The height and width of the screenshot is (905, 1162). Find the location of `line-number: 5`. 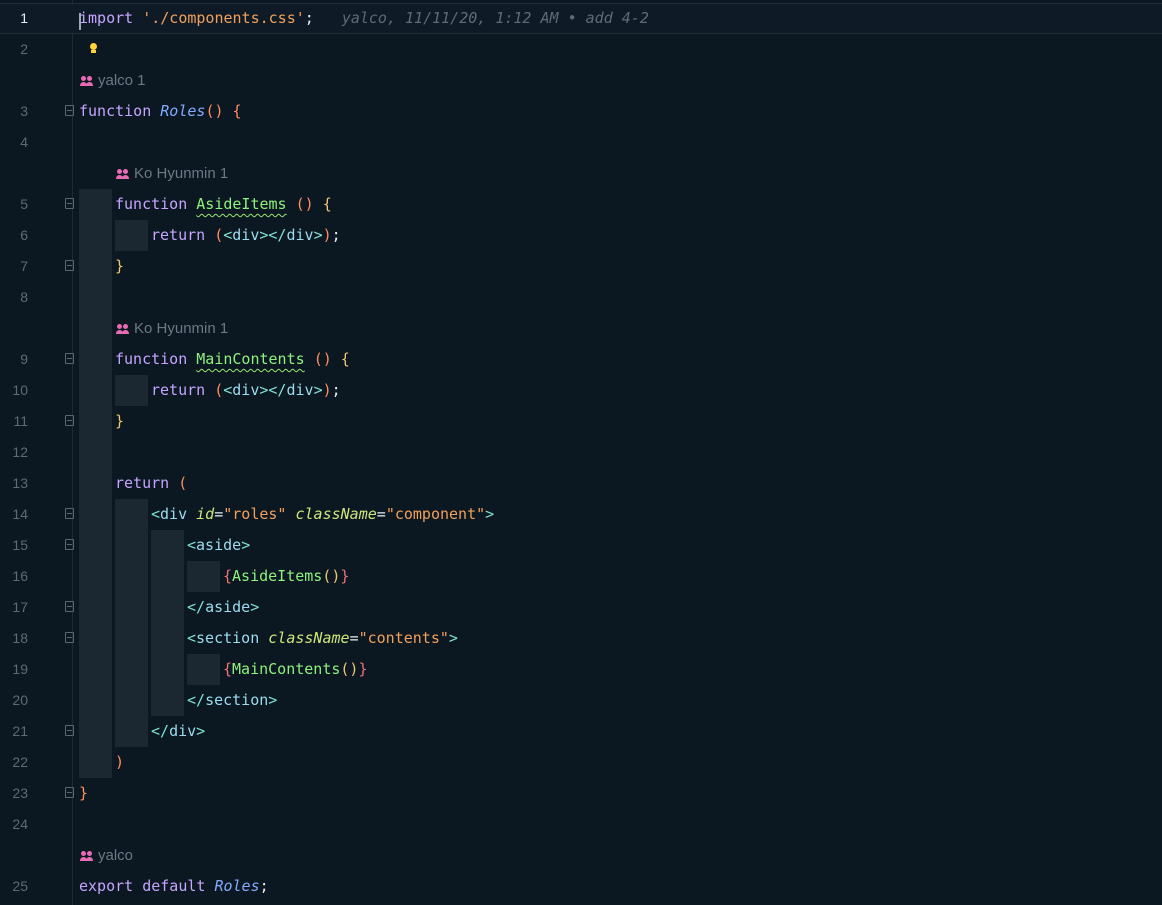

line-number: 5 is located at coordinates (14, 204).